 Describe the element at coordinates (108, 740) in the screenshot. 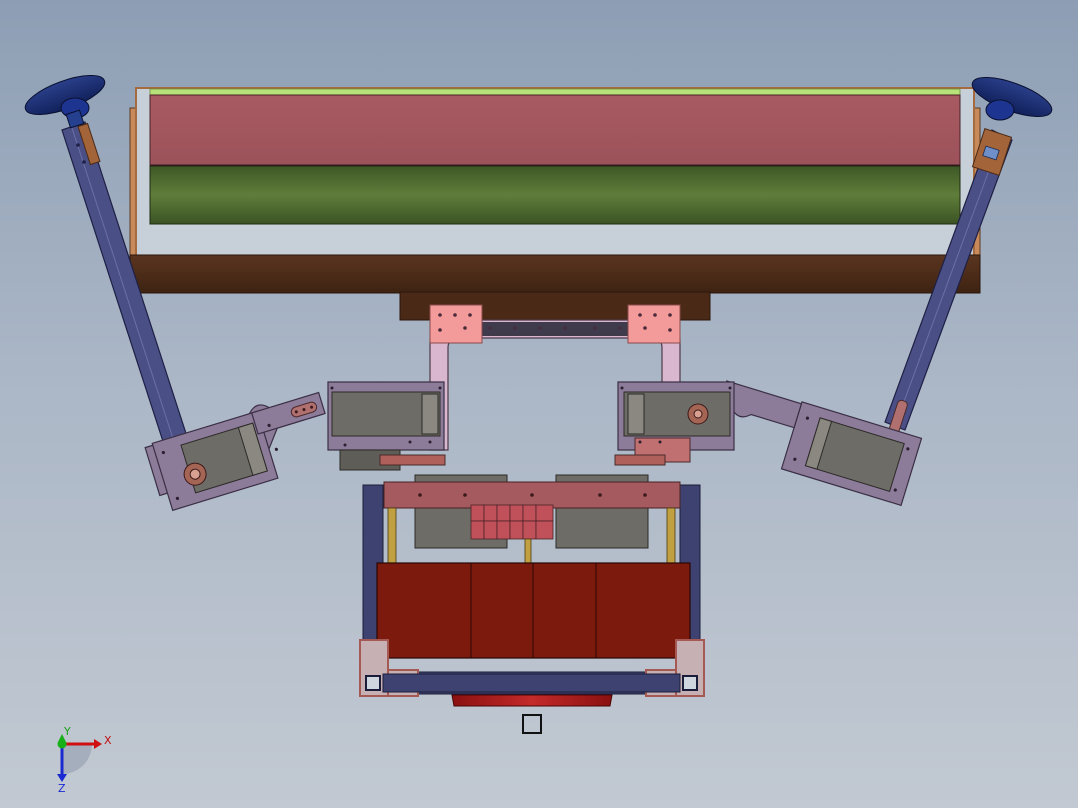

I see `x-axis-label: X` at that location.